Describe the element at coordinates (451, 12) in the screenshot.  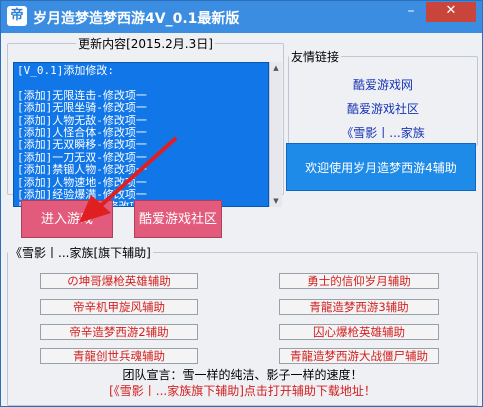
I see `close-button: ✕` at that location.